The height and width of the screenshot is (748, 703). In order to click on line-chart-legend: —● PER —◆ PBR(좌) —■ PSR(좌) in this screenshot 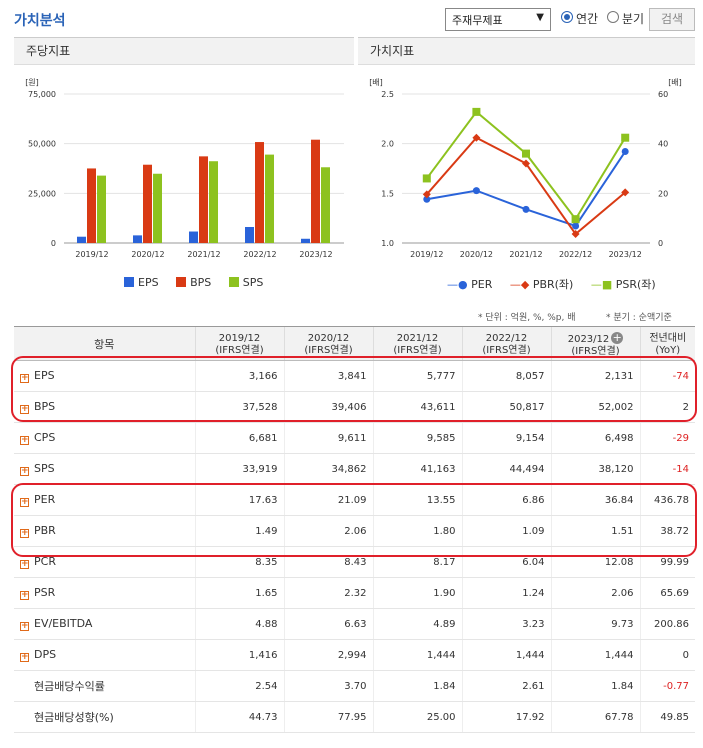, I will do `click(558, 284)`.